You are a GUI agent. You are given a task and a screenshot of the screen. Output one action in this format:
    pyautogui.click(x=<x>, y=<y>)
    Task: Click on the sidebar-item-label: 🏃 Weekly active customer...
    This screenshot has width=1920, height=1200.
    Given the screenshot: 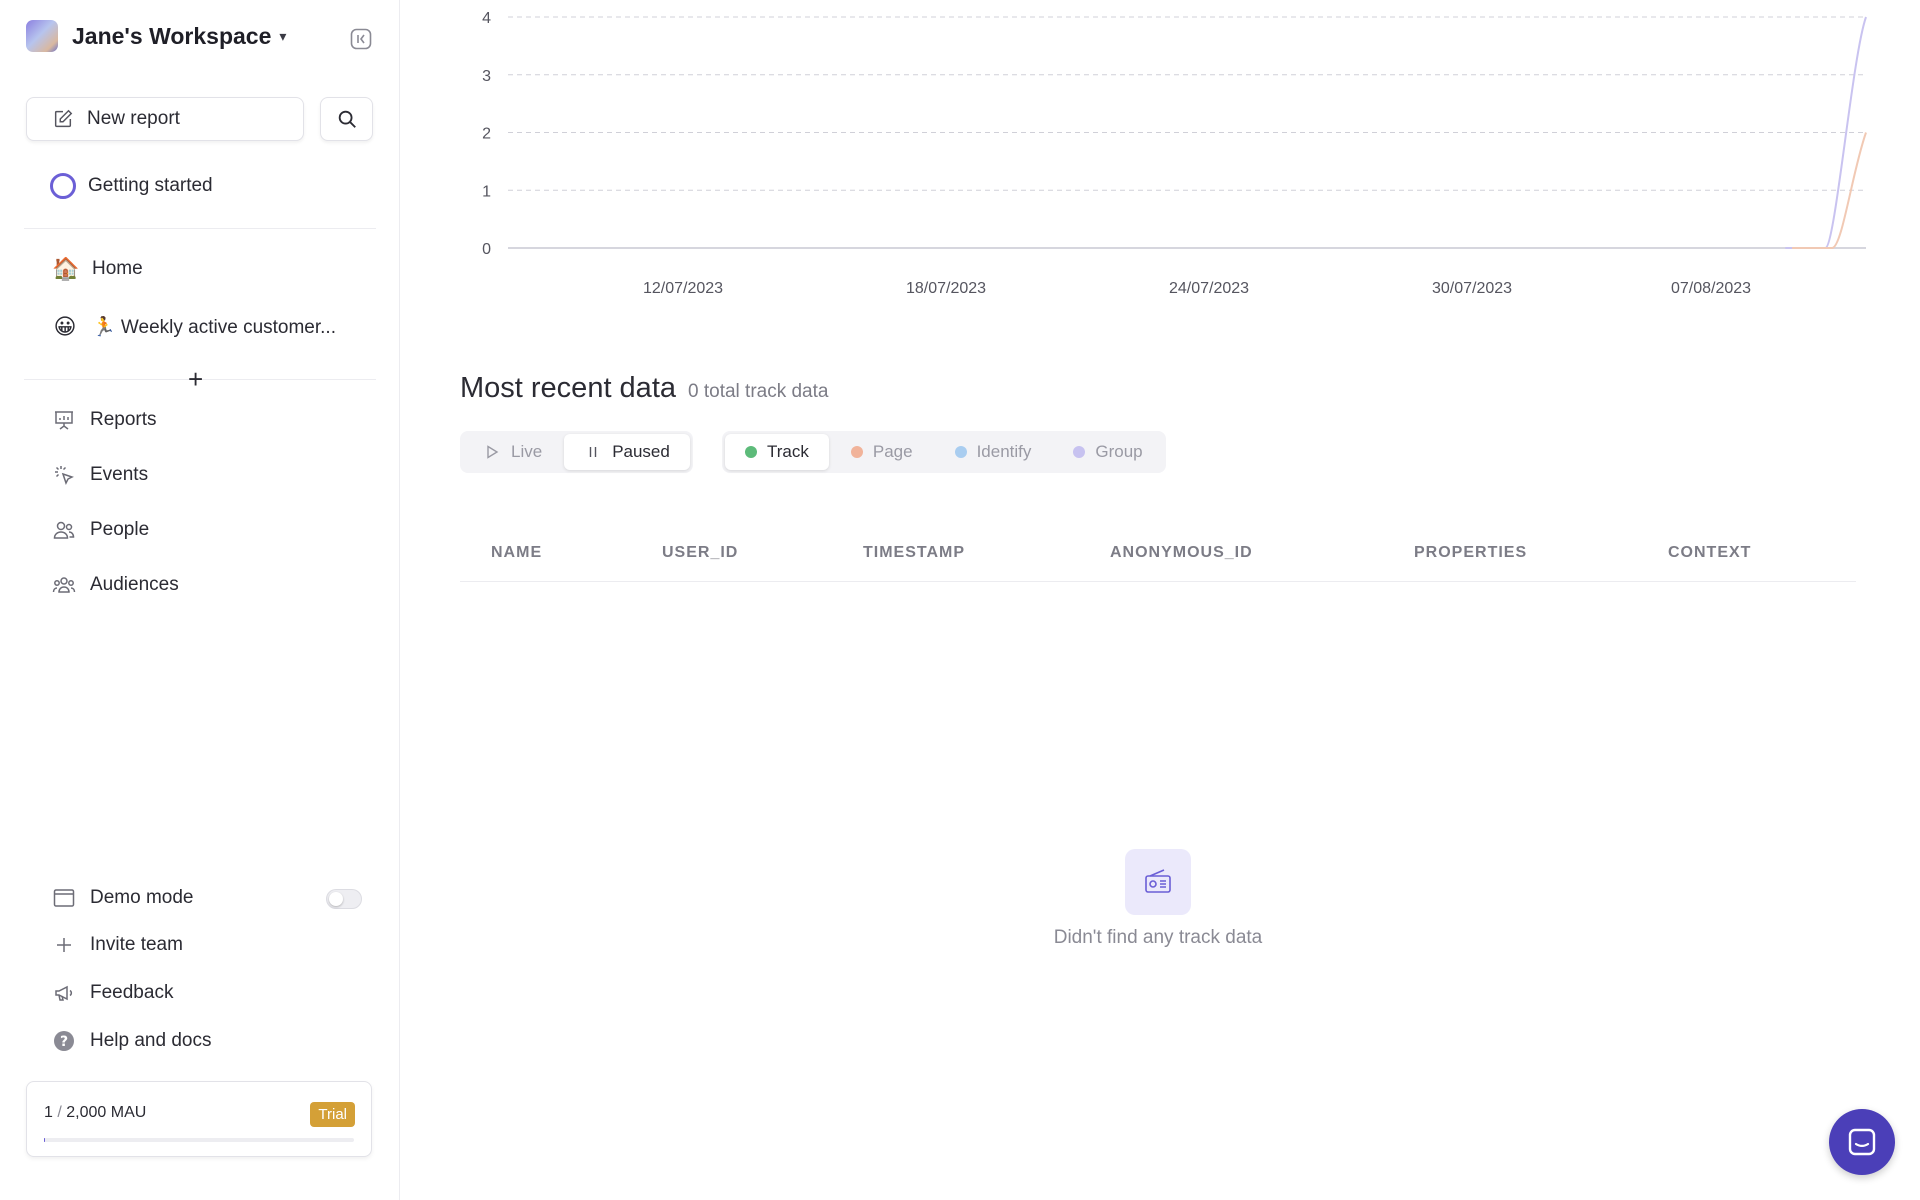 What is the action you would take?
    pyautogui.click(x=214, y=327)
    